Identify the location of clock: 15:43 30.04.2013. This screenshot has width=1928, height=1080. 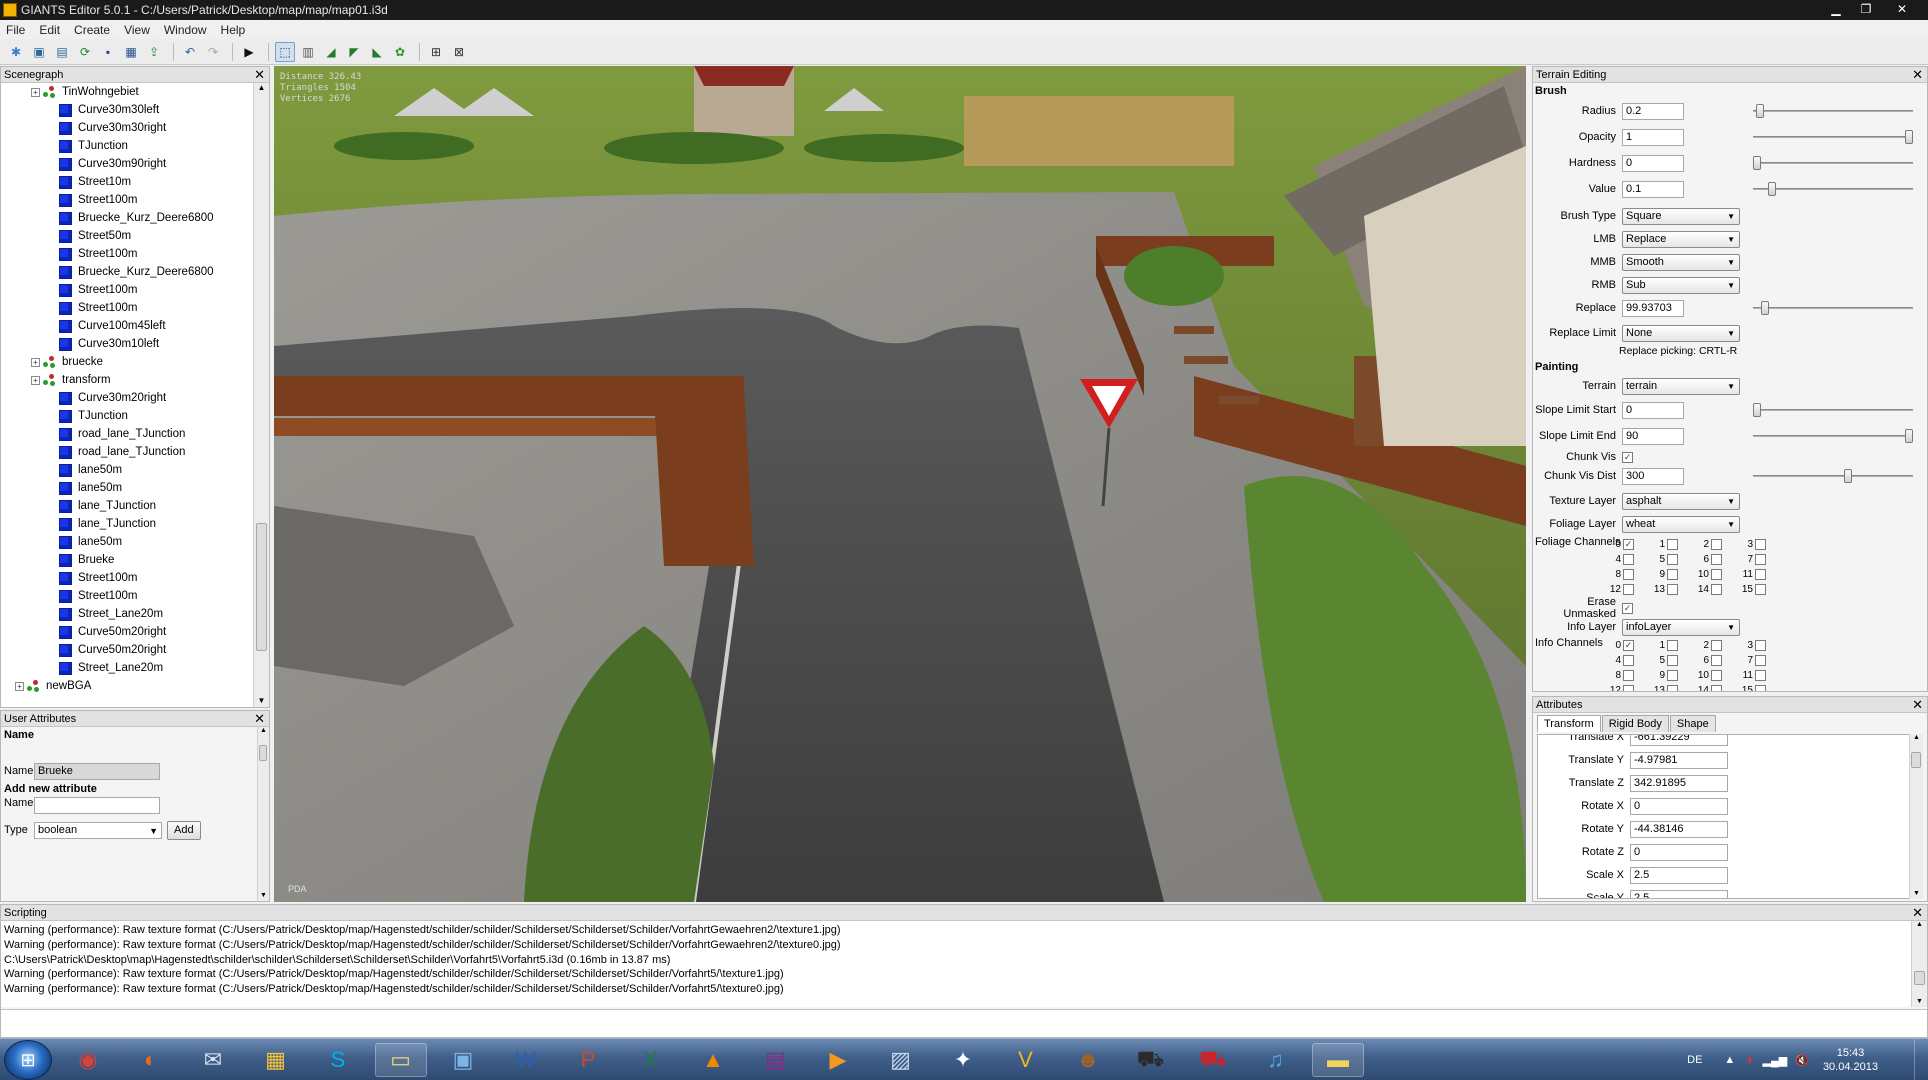
(1850, 1060).